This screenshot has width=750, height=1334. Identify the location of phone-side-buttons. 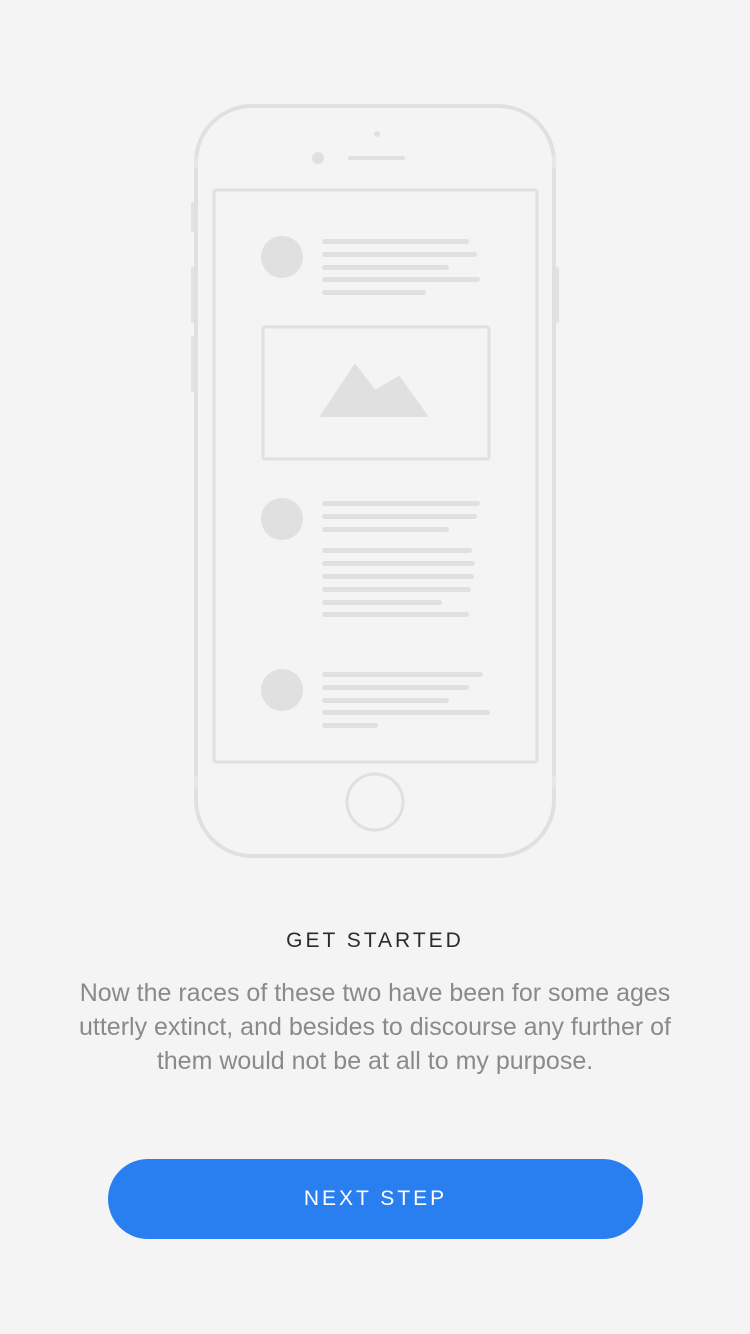
(375, 297).